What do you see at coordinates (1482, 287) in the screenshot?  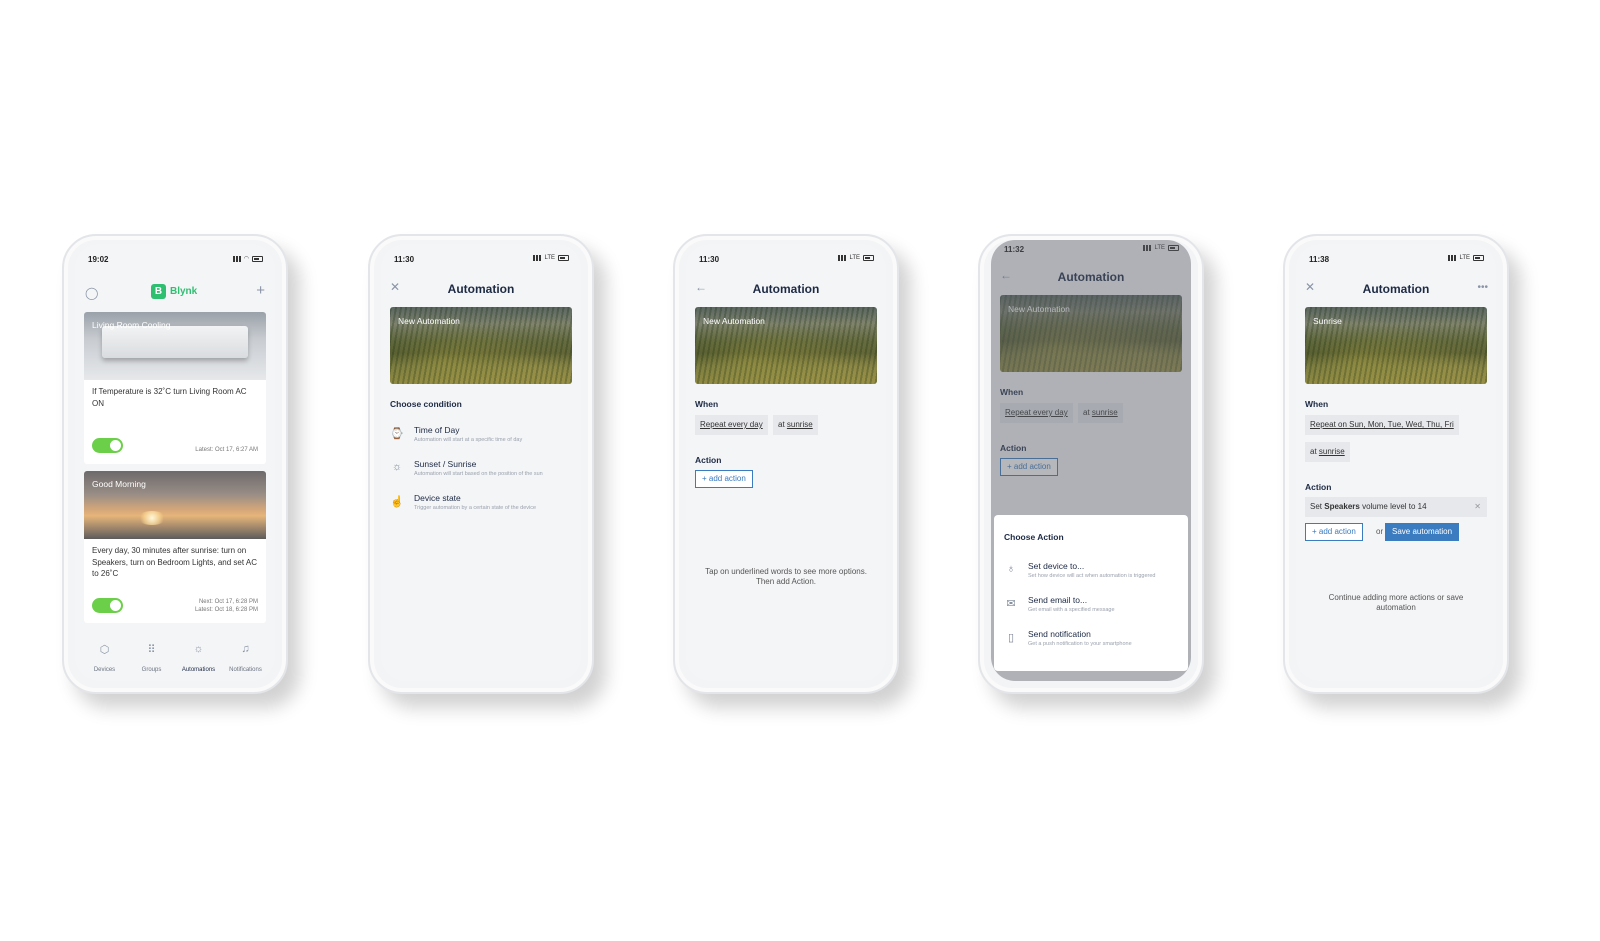 I see `more-icon: •••` at bounding box center [1482, 287].